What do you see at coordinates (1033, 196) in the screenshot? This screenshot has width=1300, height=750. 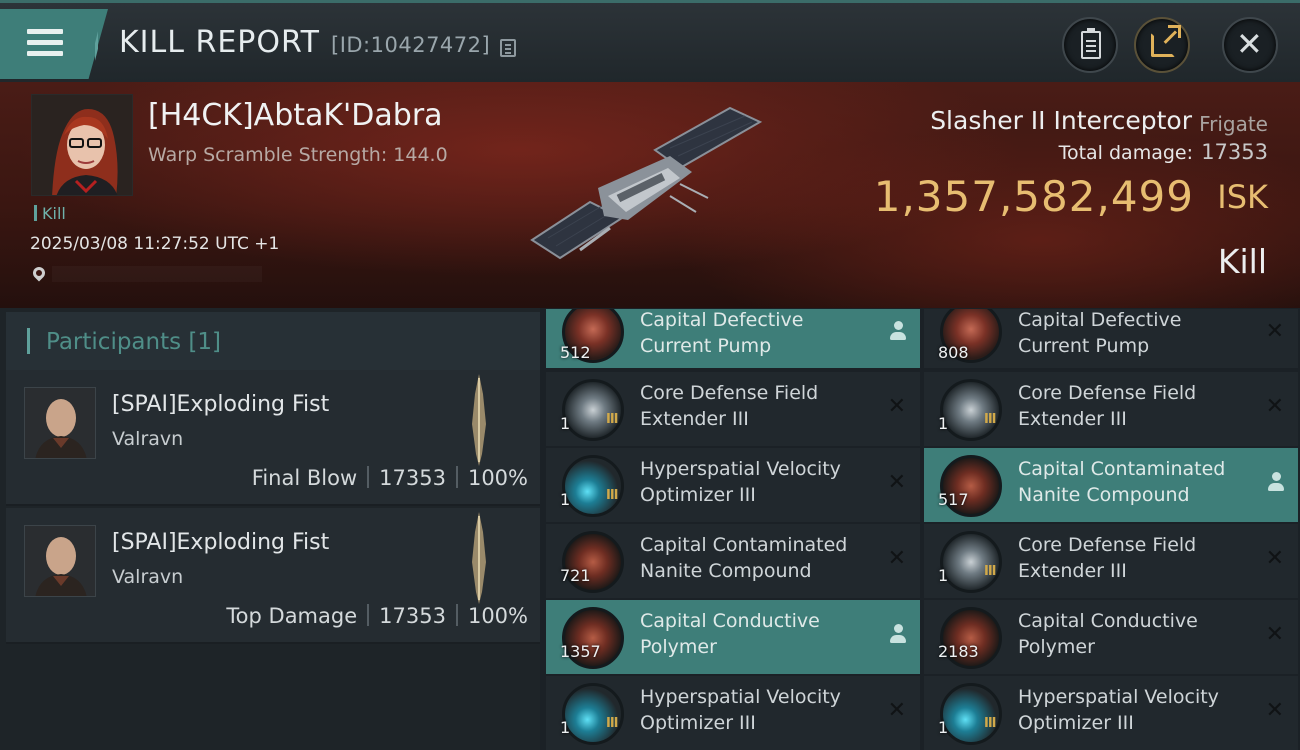 I see `isk-value: 1,357,582,499` at bounding box center [1033, 196].